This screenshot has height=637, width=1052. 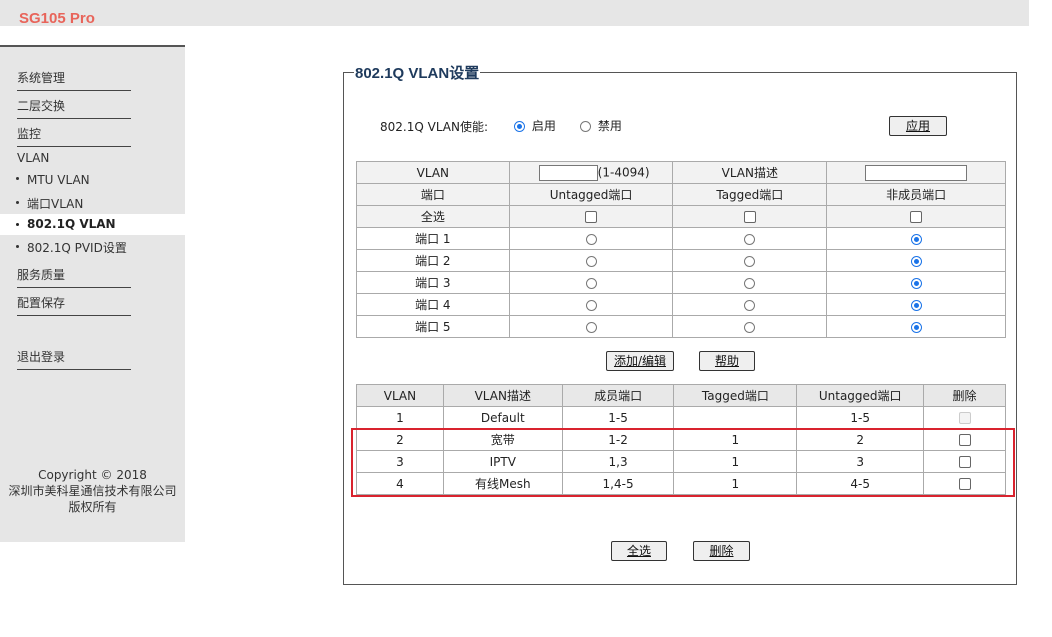 I want to click on highlight-box, so click(x=683, y=462).